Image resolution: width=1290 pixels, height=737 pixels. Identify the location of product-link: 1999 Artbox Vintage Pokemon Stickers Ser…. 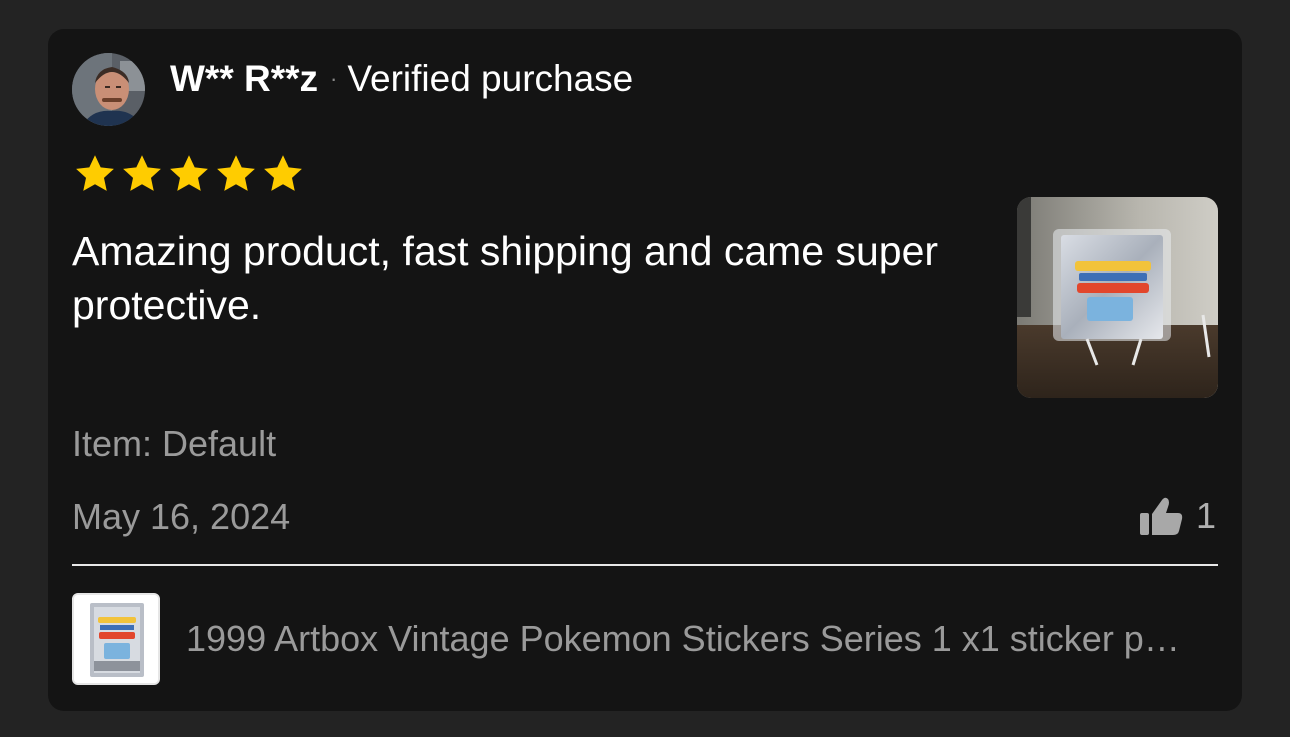
(645, 639).